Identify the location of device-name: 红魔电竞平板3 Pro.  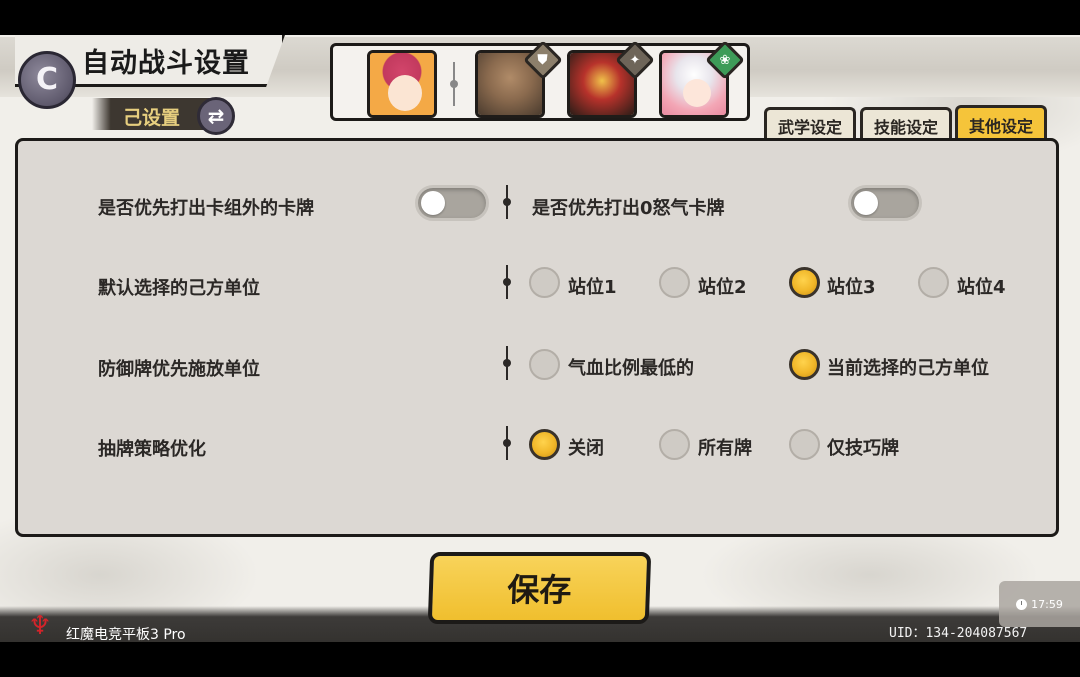
(126, 634).